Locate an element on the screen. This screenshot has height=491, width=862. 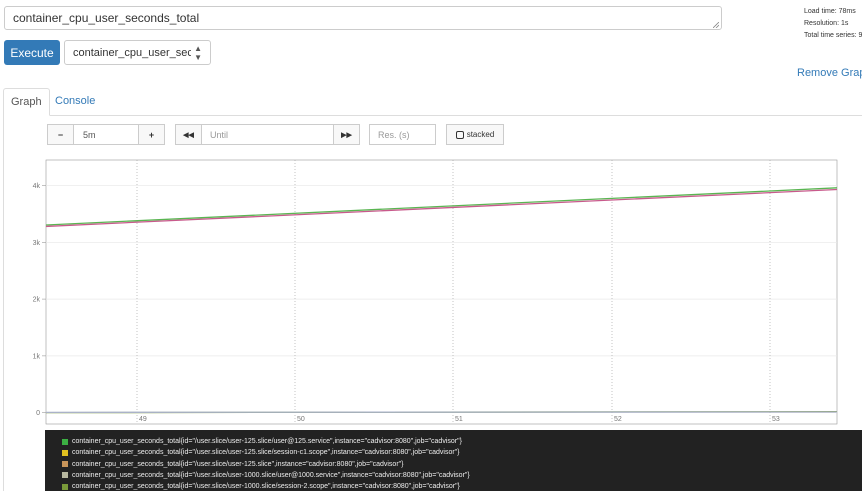
x-tick-label: 49 is located at coordinates (143, 419).